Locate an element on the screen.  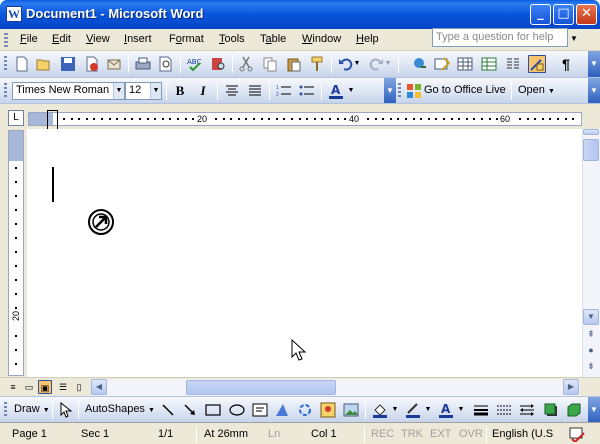
menu-view: View is located at coordinates (98, 39).